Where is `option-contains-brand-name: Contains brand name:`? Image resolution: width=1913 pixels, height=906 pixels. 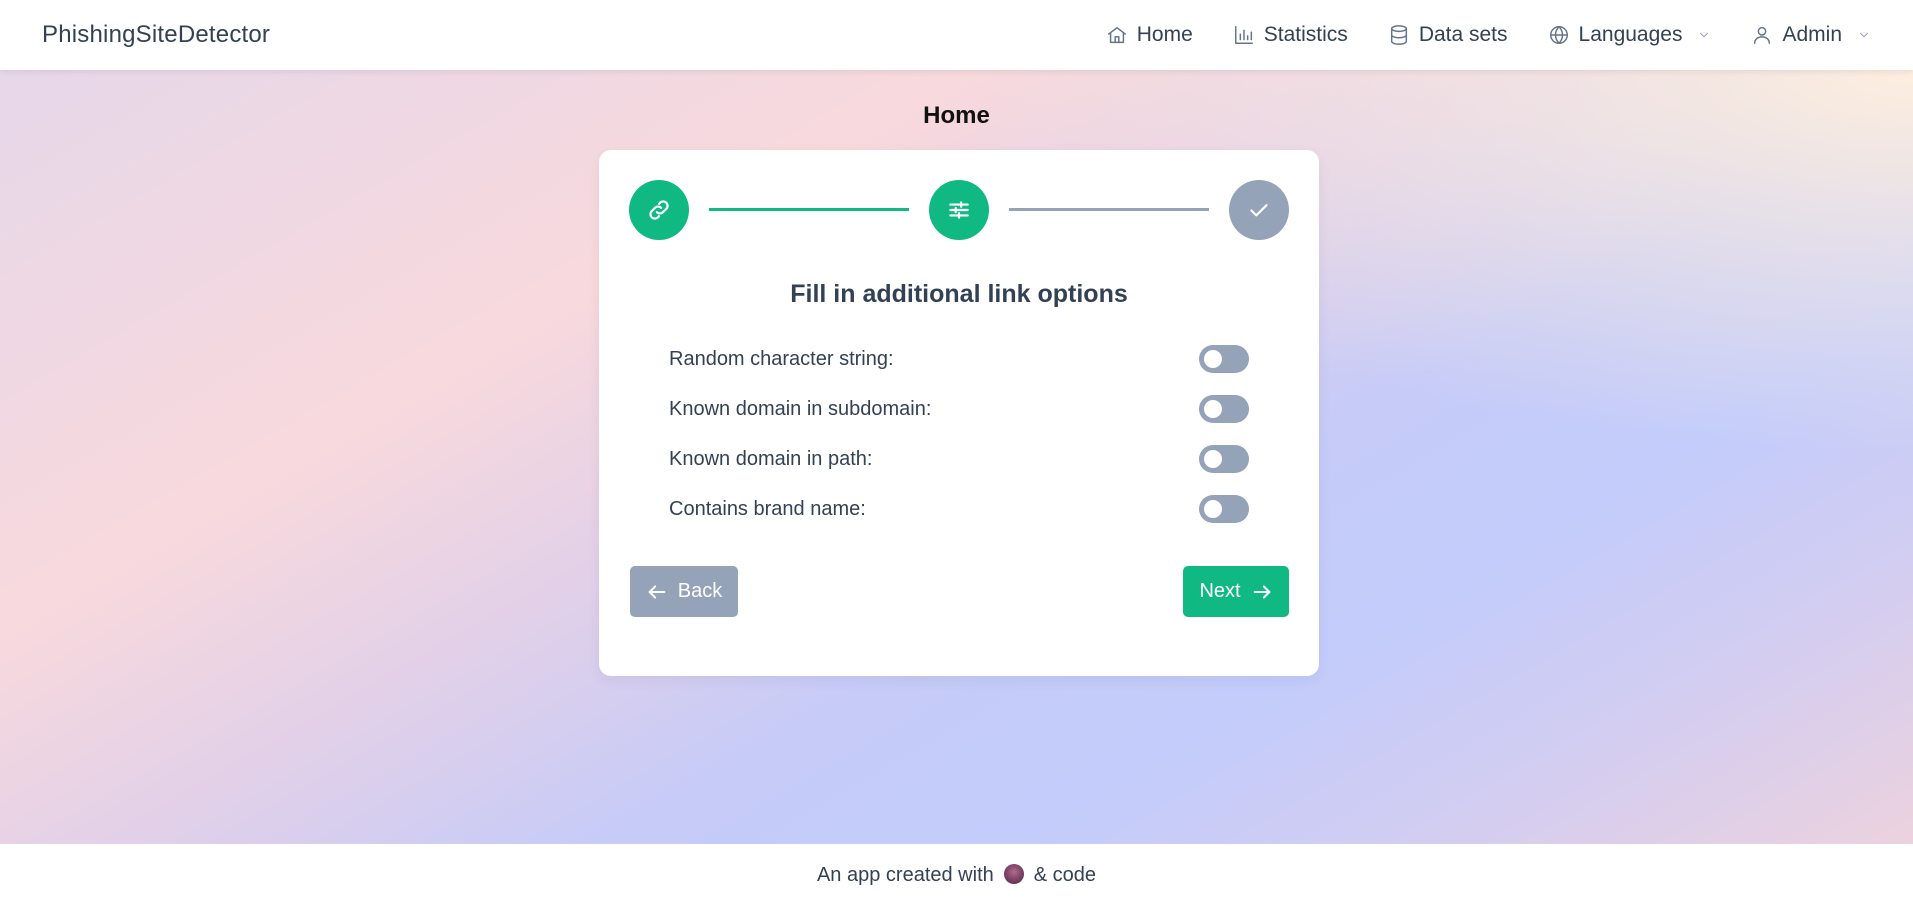
option-contains-brand-name: Contains brand name: is located at coordinates (959, 509).